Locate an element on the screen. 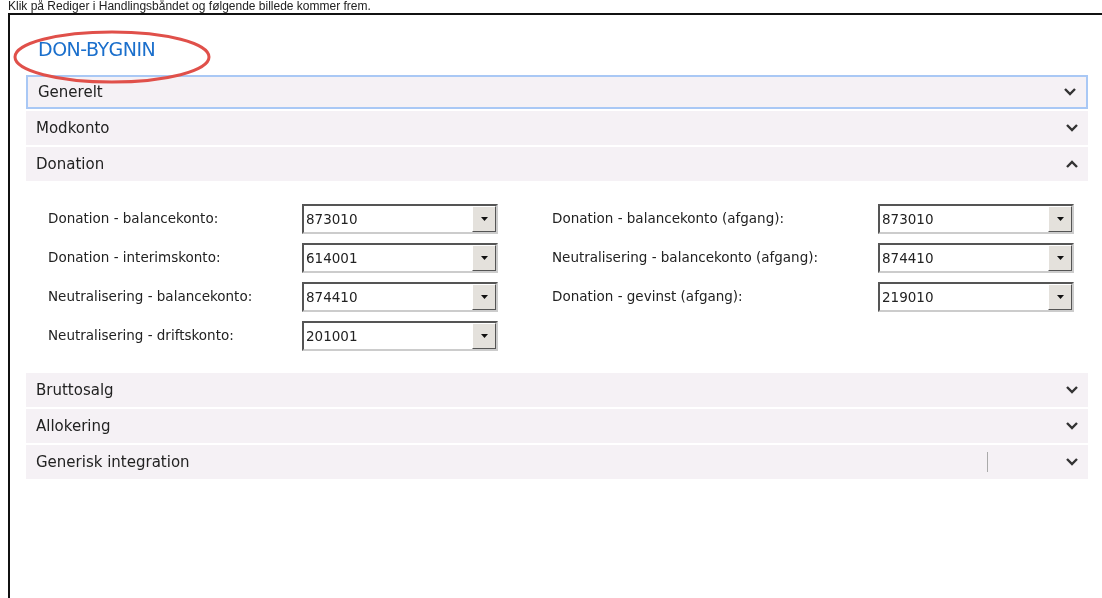 Image resolution: width=1102 pixels, height=598 pixels. account-combo-box: 614001 is located at coordinates (400, 257).